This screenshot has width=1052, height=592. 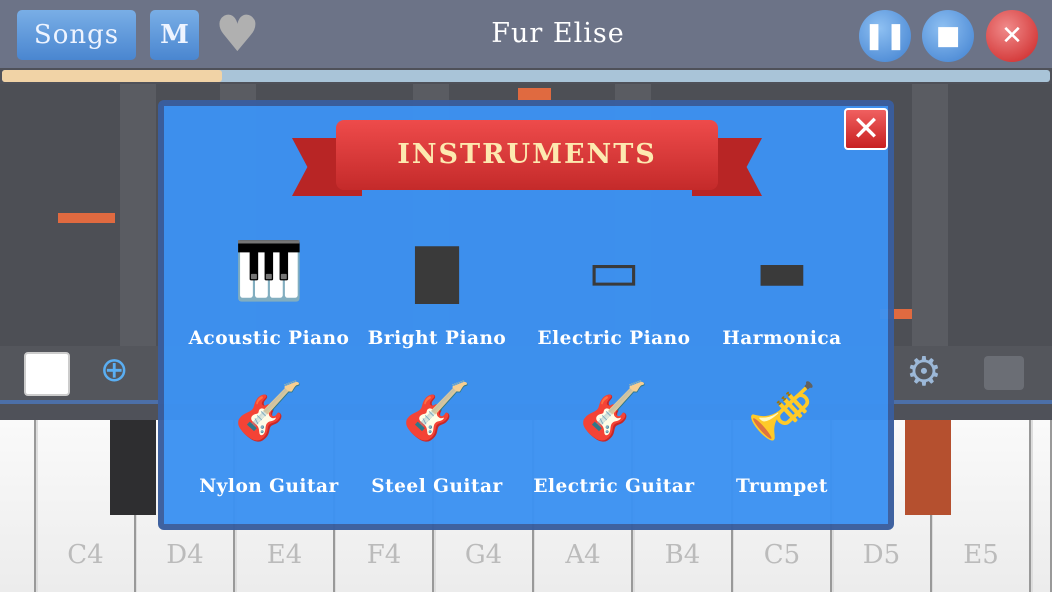 What do you see at coordinates (782, 411) in the screenshot?
I see `trumpet-icon: 🎺` at bounding box center [782, 411].